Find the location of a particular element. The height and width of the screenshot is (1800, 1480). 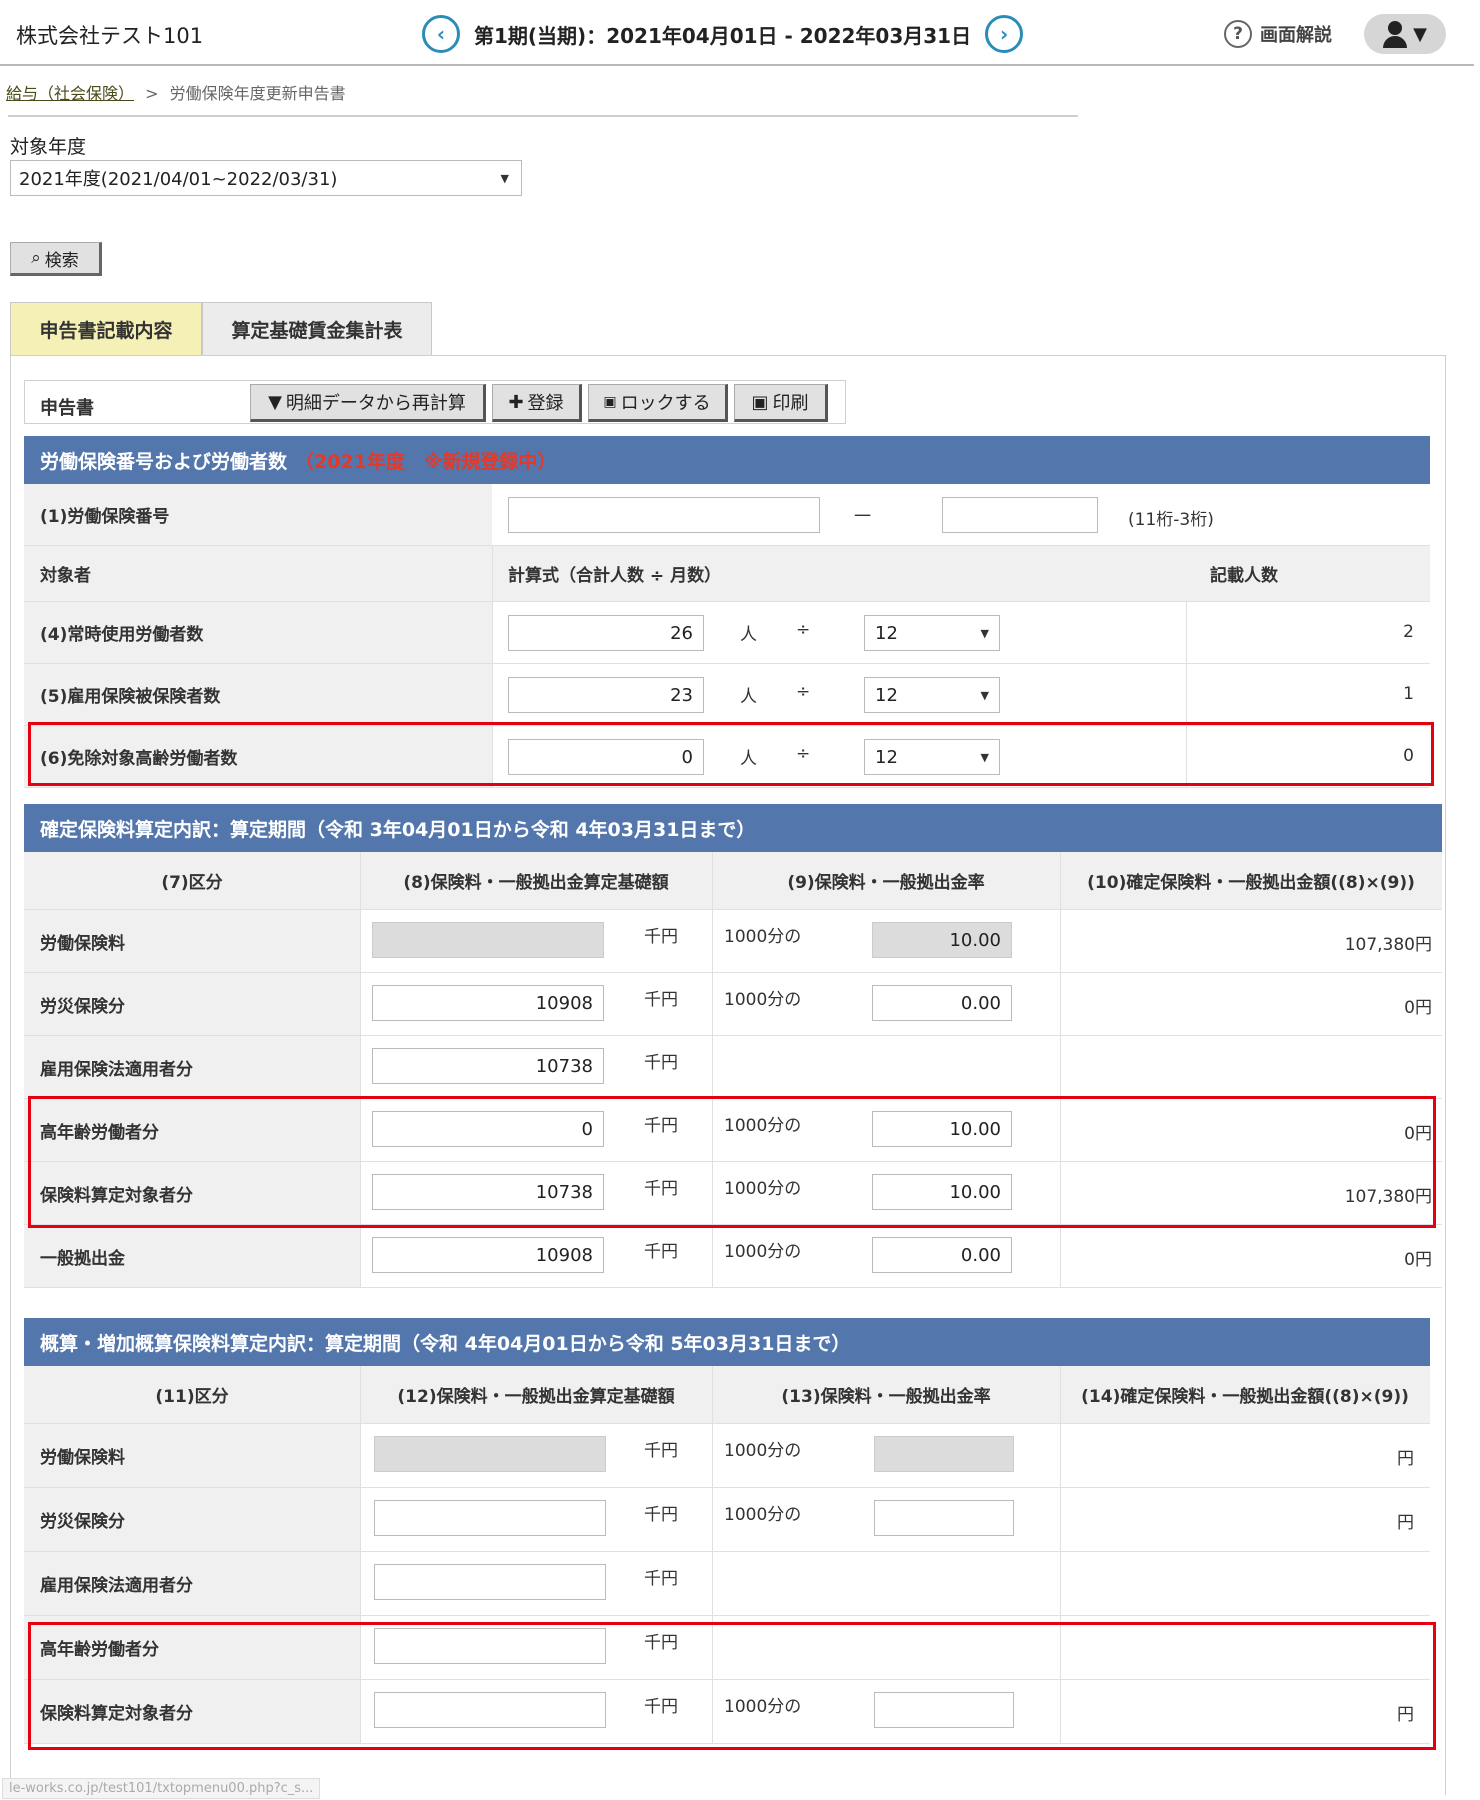

search-button: ⌕ 検索 is located at coordinates (56, 259).